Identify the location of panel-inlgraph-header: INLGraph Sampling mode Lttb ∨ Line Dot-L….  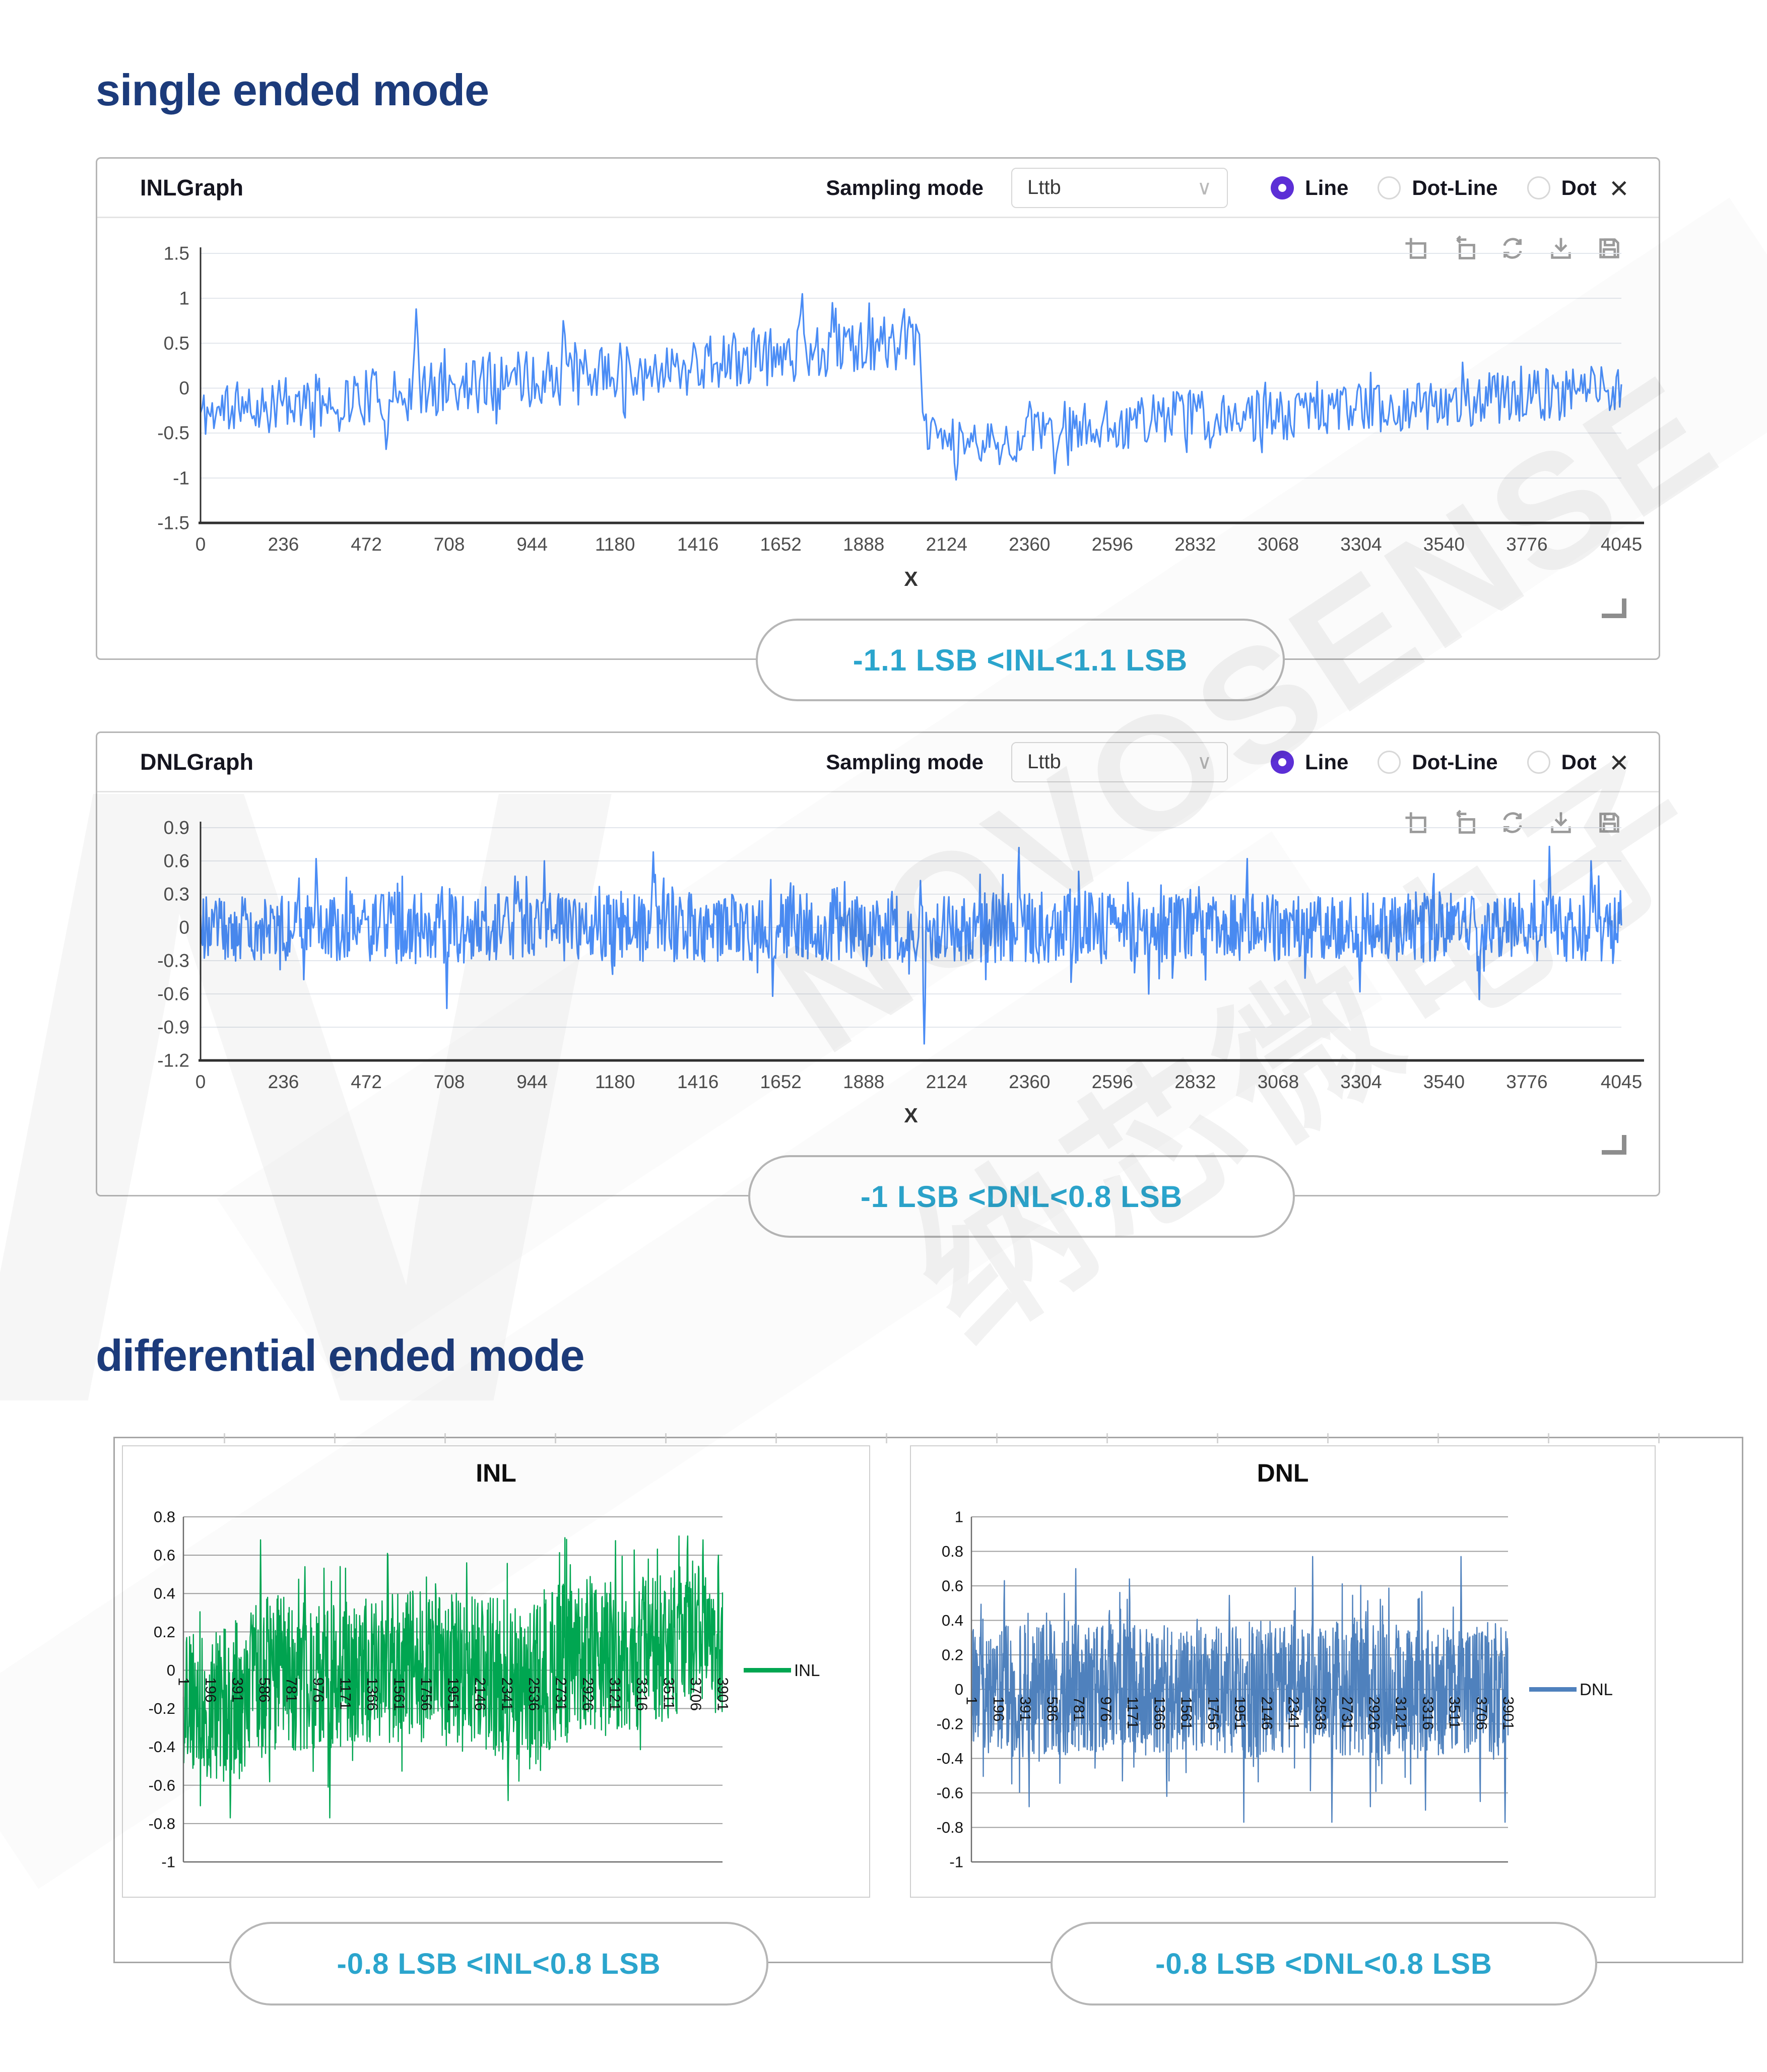
(878, 188).